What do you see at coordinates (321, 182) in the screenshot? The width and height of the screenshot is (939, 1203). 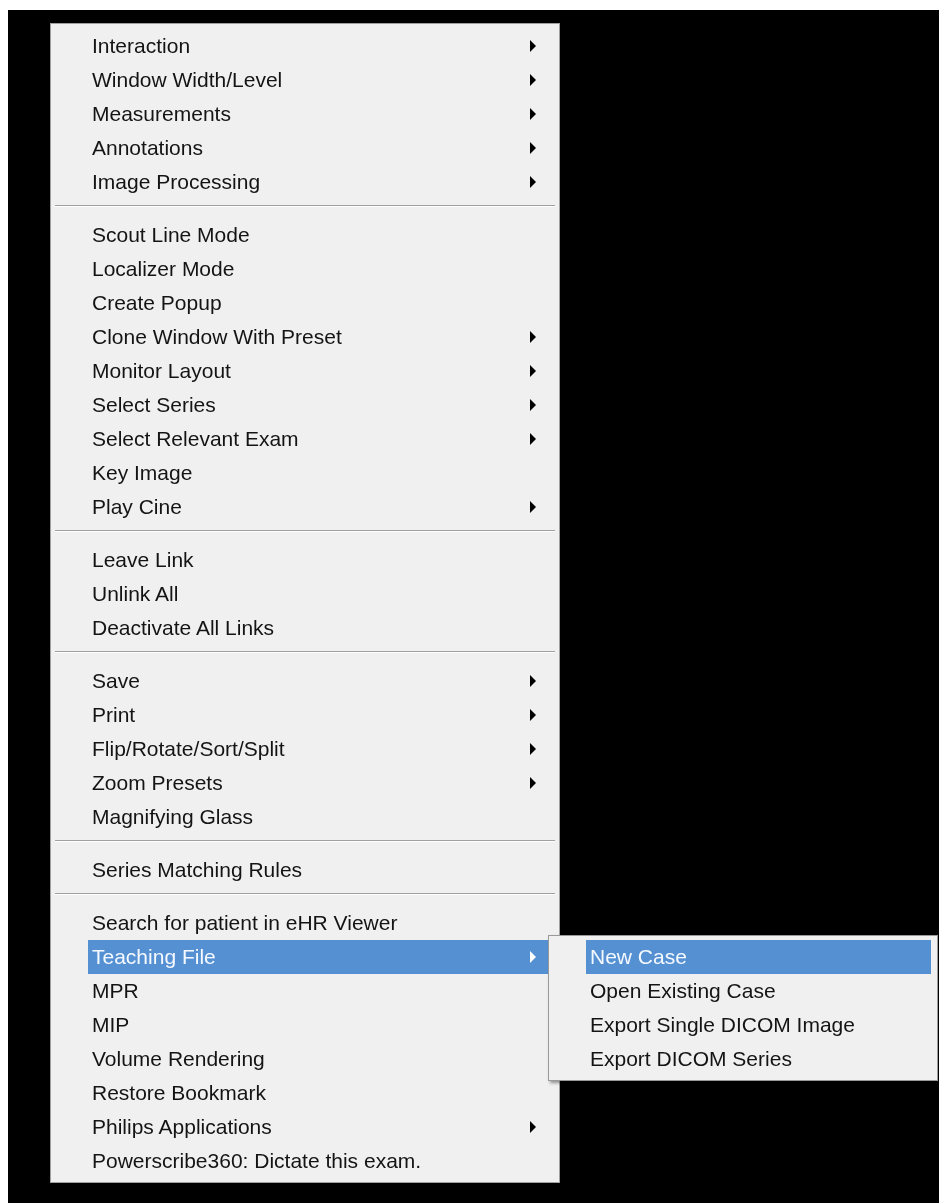 I see `menu-item: Image Processing` at bounding box center [321, 182].